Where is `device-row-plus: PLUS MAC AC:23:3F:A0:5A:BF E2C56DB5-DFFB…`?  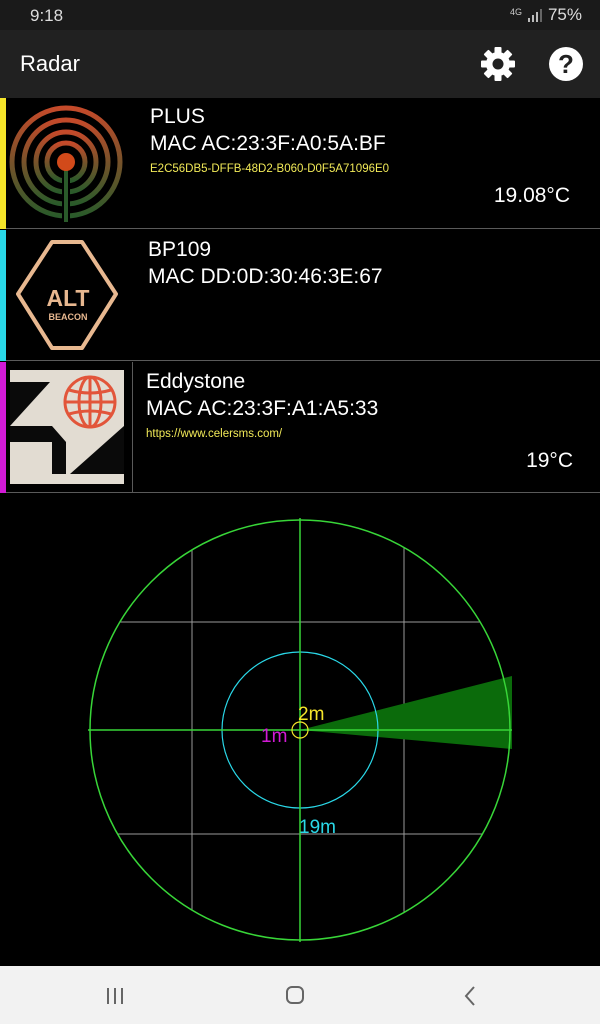
device-row-plus: PLUS MAC AC:23:3F:A0:5A:BF E2C56DB5-DFFB… is located at coordinates (300, 163).